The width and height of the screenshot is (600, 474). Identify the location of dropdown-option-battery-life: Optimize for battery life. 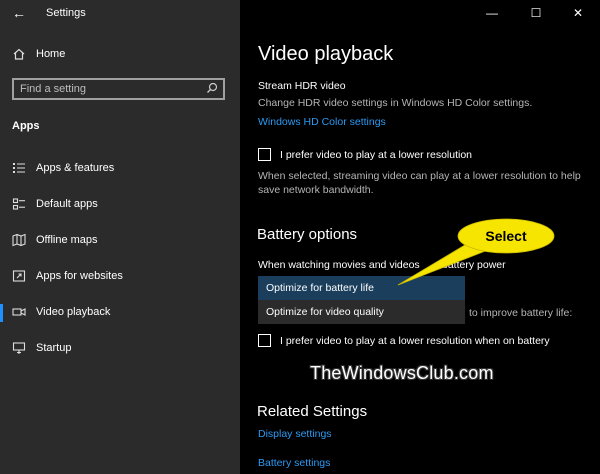
(361, 288).